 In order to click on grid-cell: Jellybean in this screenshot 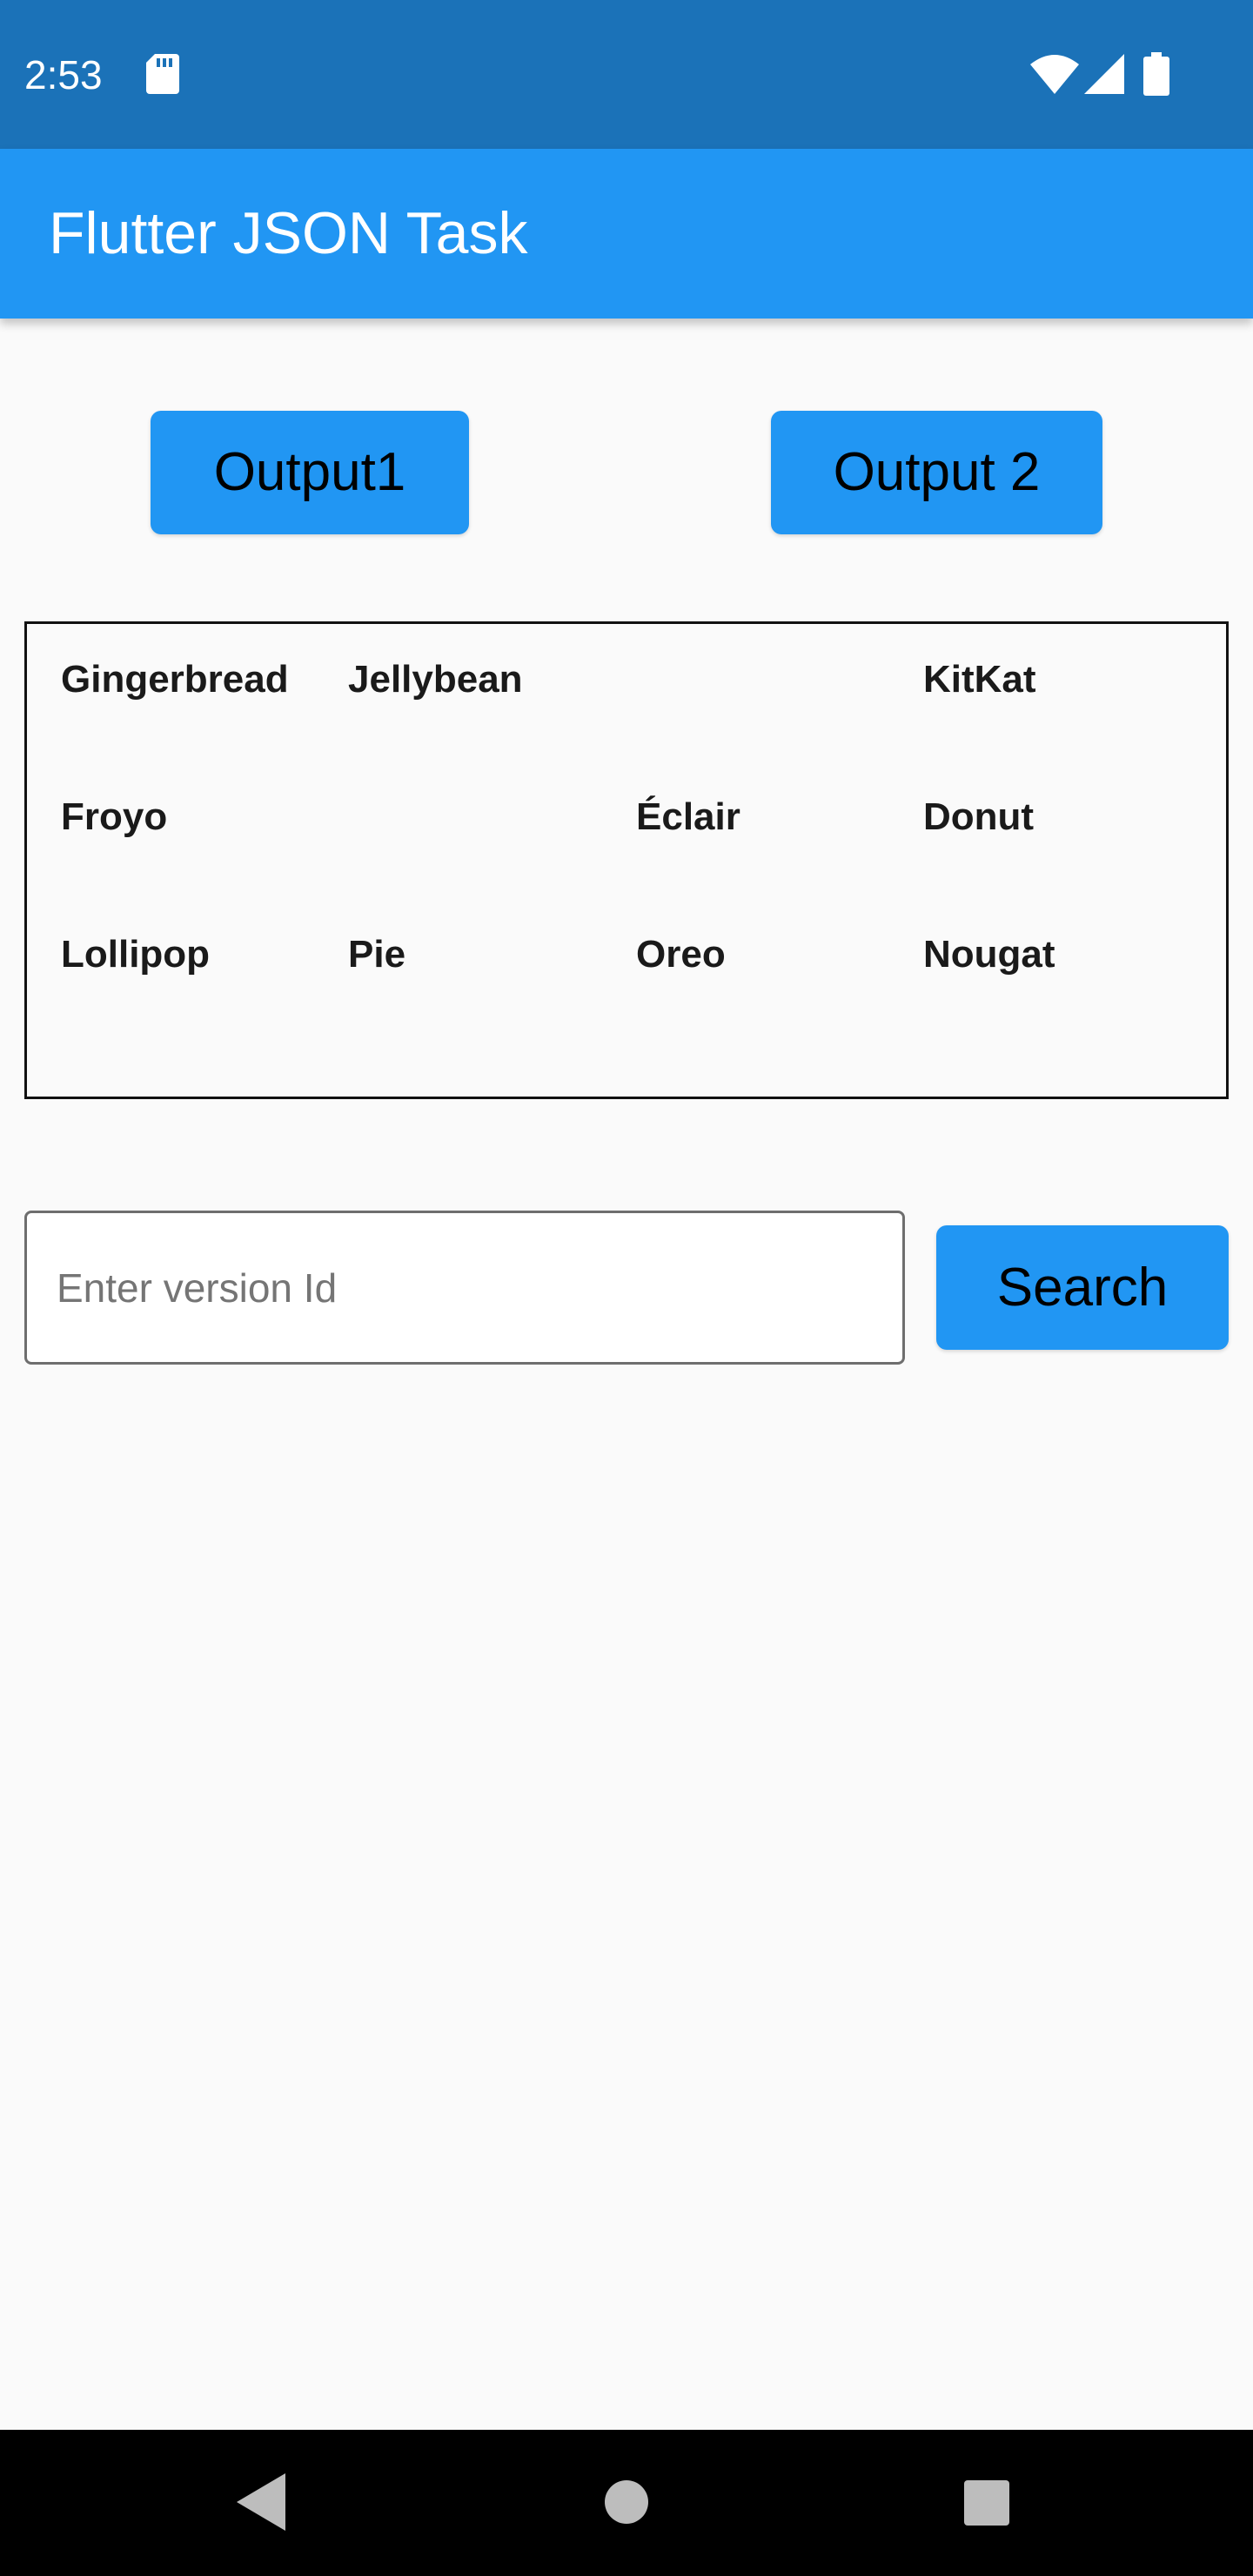, I will do `click(435, 679)`.